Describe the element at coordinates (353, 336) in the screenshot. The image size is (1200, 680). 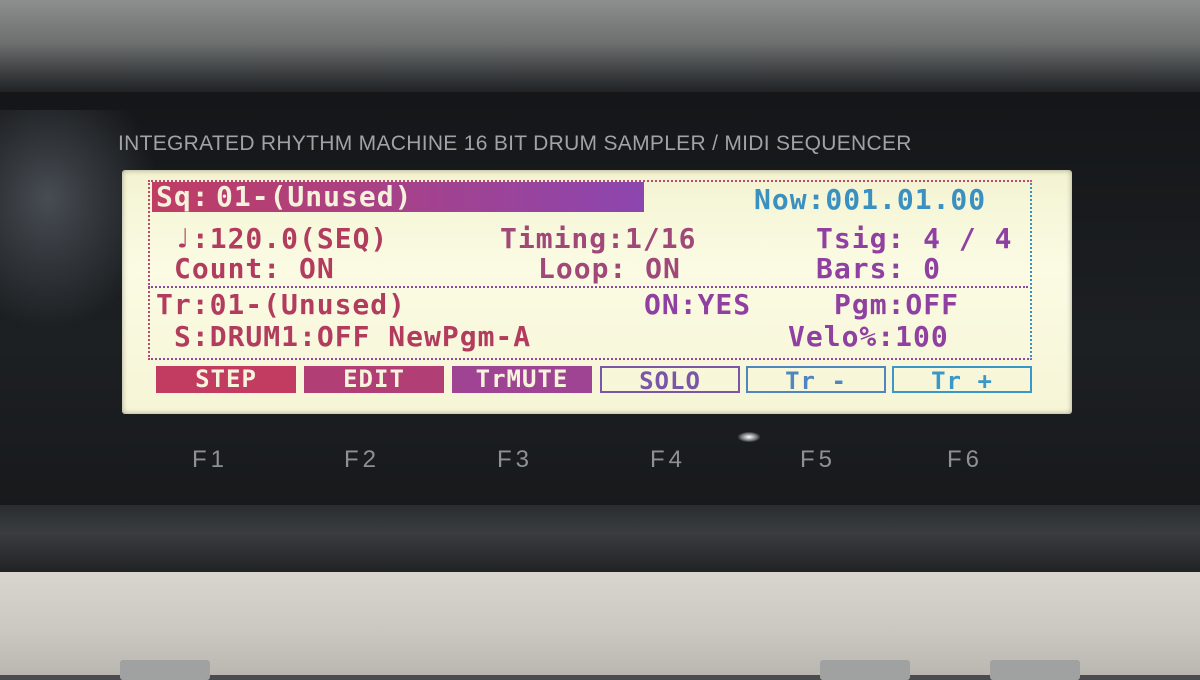
I see `sample-setting: S:DRUM1:OFF NewPgm-A` at that location.